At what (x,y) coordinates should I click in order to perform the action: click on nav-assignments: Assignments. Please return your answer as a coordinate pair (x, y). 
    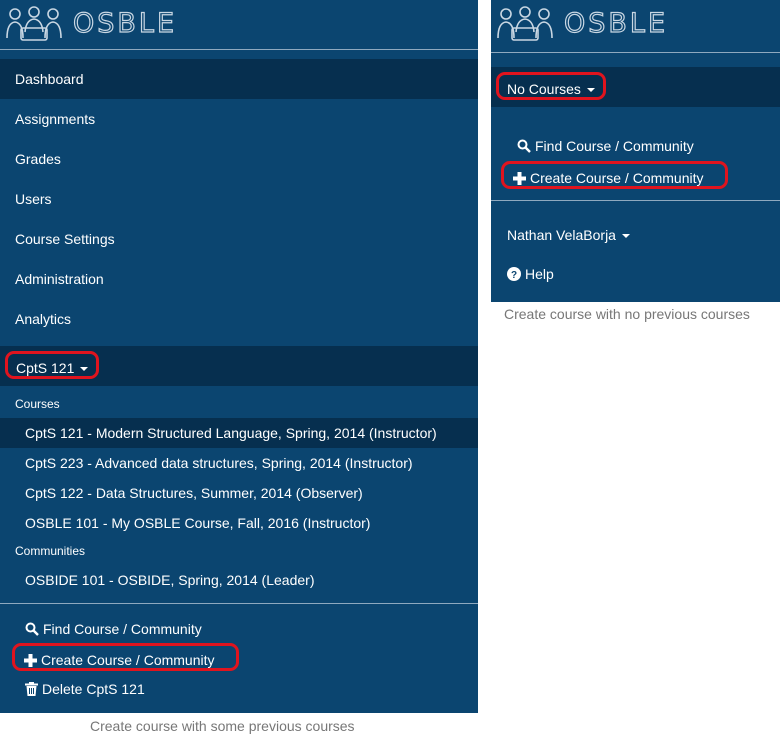
    Looking at the image, I should click on (239, 119).